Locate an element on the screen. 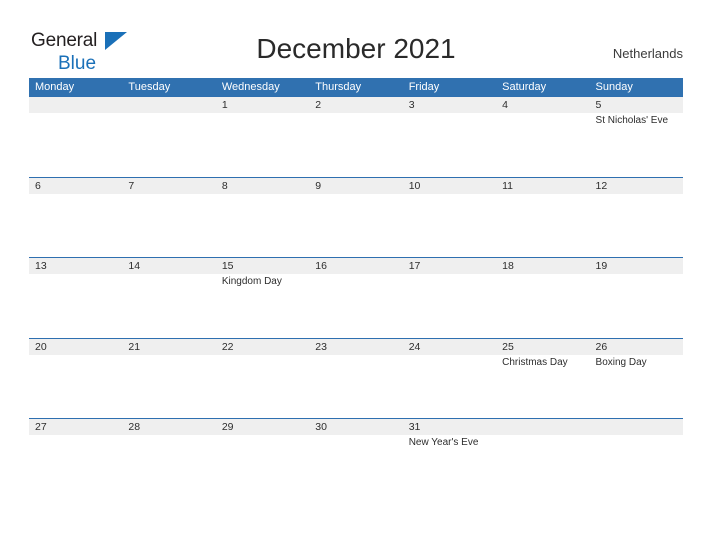  day-number: 14 is located at coordinates (134, 266).